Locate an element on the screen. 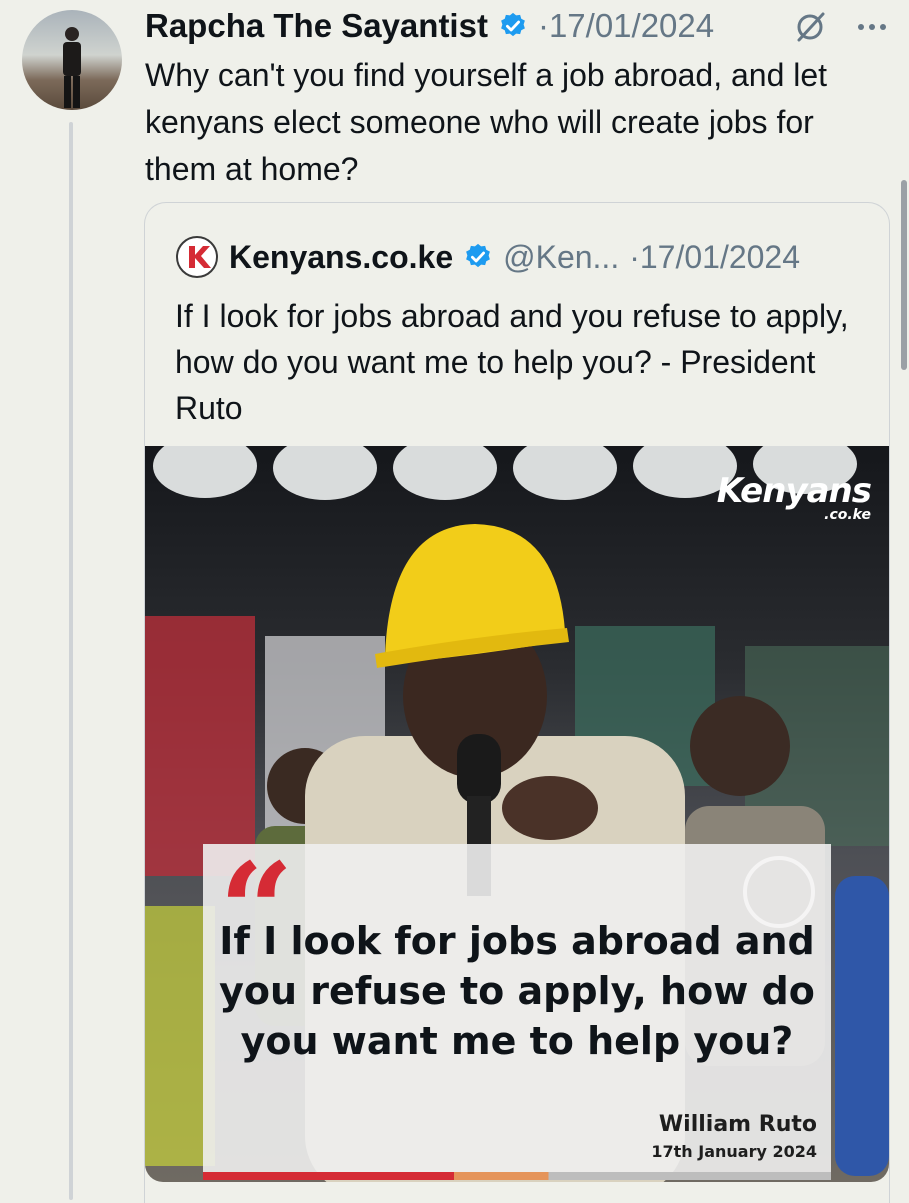 This screenshot has height=1203, width=909. quote-author: William Ruto is located at coordinates (737, 1124).